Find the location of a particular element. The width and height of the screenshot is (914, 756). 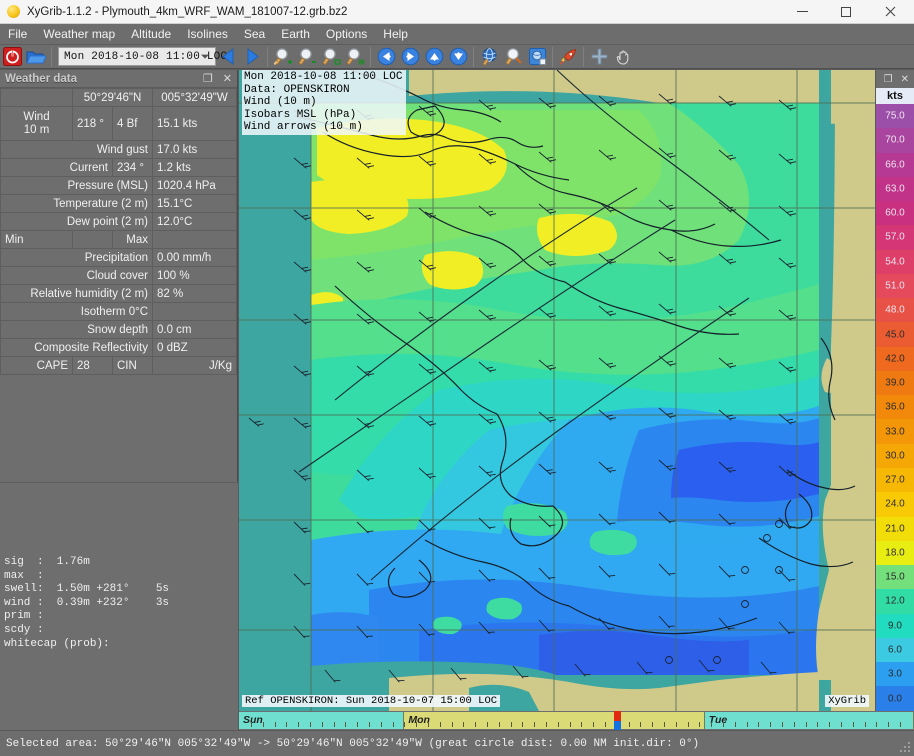

color-scale-tick: 27.0 is located at coordinates (895, 480).